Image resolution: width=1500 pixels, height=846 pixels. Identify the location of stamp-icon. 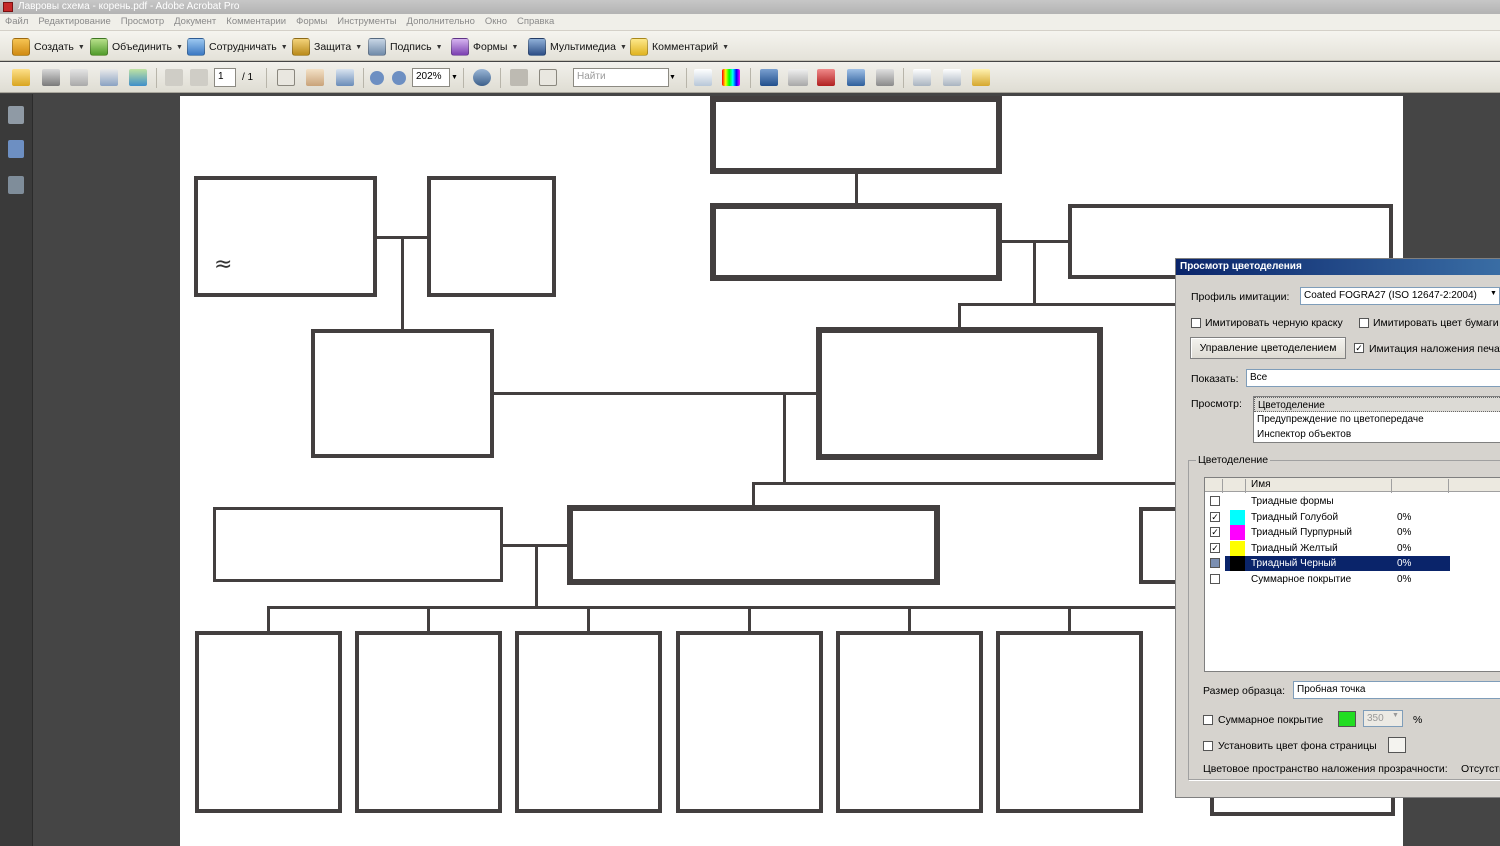
(482, 77).